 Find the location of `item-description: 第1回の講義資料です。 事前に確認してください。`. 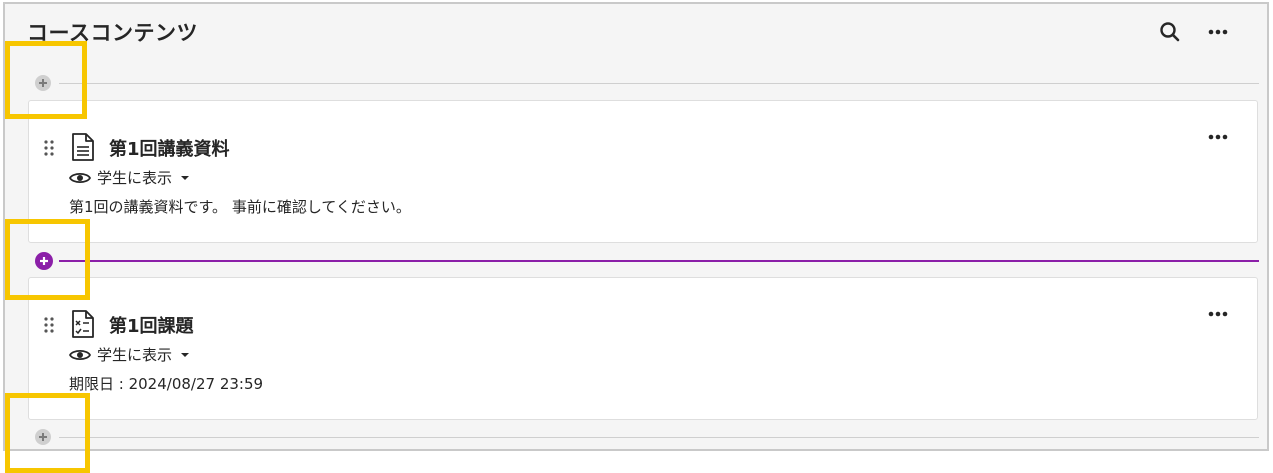

item-description: 第1回の講義資料です。 事前に確認してください。 is located at coordinates (240, 207).